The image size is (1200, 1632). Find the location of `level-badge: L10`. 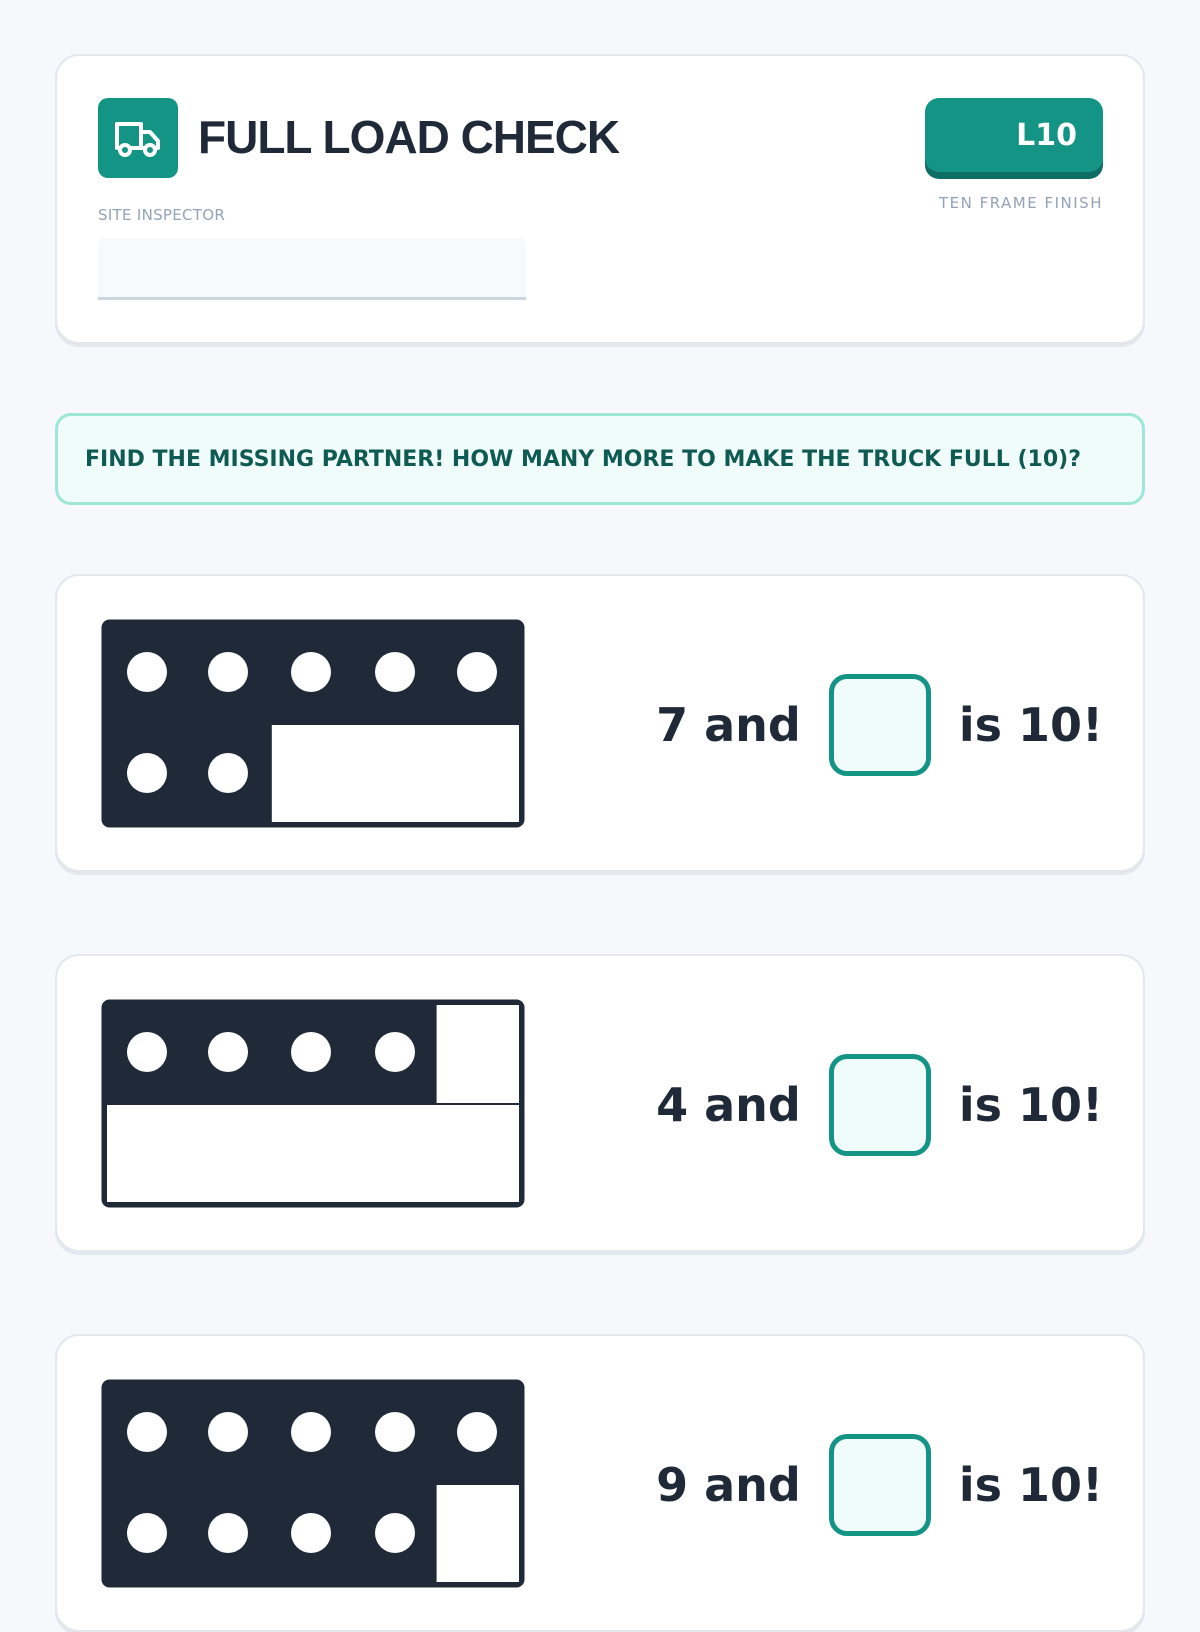

level-badge: L10 is located at coordinates (1014, 135).